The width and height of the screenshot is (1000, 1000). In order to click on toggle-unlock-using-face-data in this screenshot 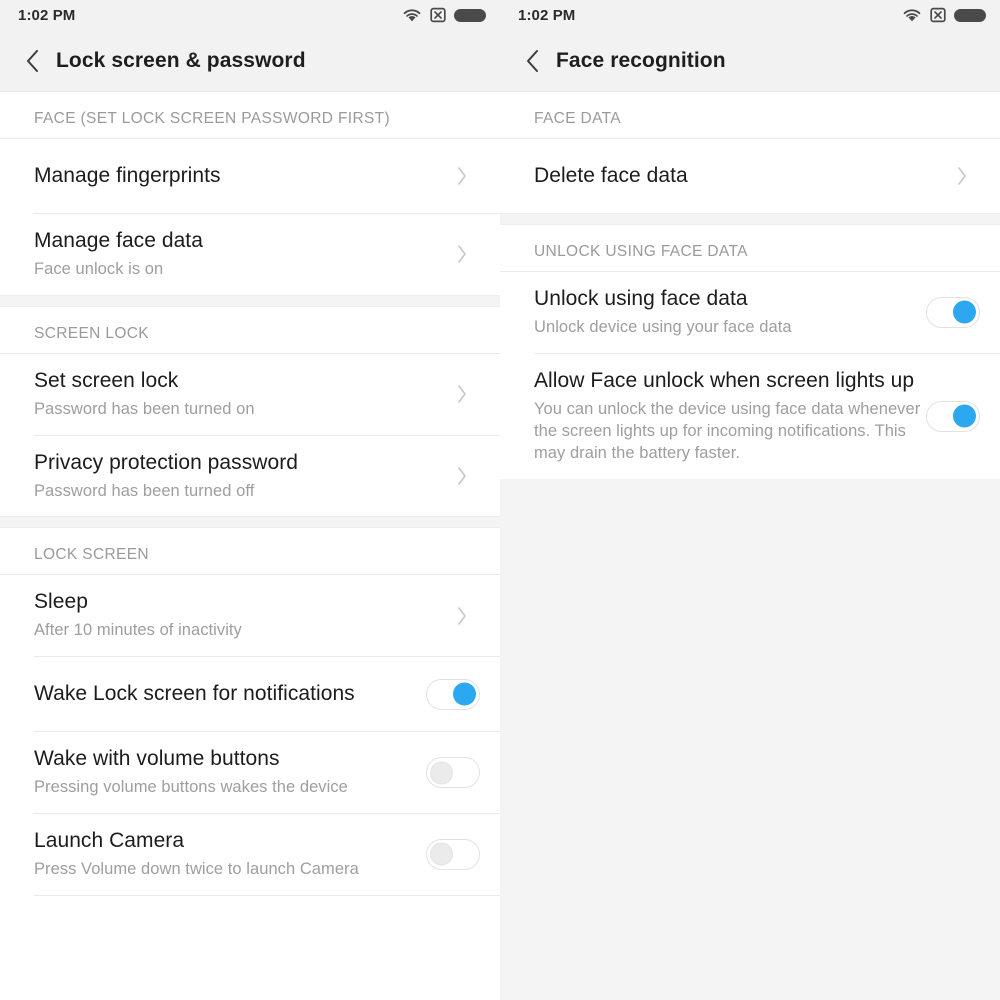, I will do `click(953, 312)`.